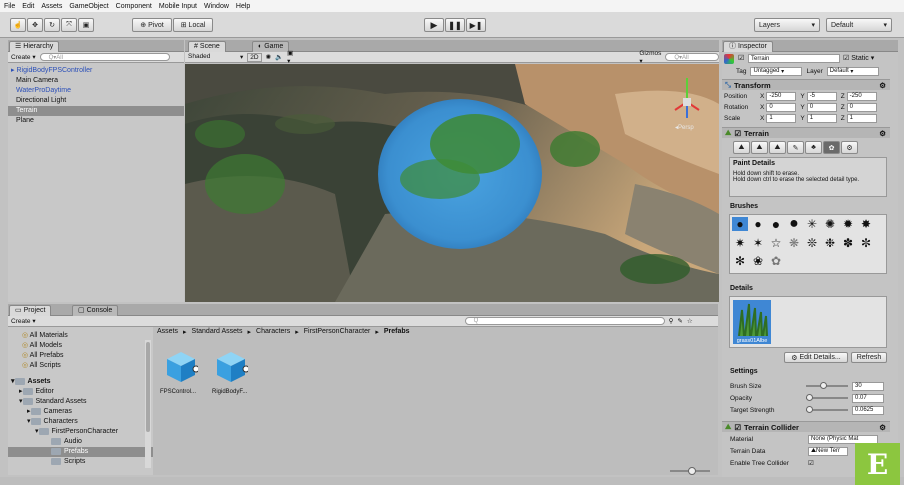 Image resolution: width=904 pixels, height=485 pixels. What do you see at coordinates (95, 310) in the screenshot?
I see `tab-console: ▢ Console` at bounding box center [95, 310].